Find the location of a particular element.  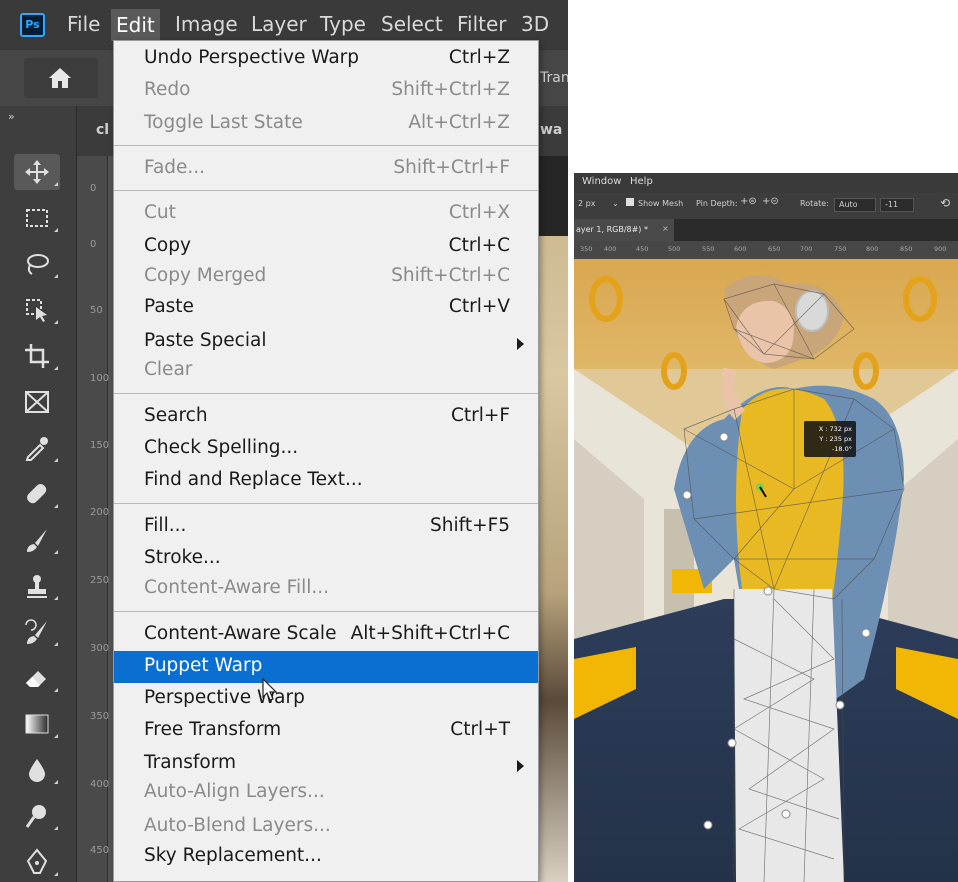

menu-item-shortcut: Ctrl+Z is located at coordinates (479, 57).